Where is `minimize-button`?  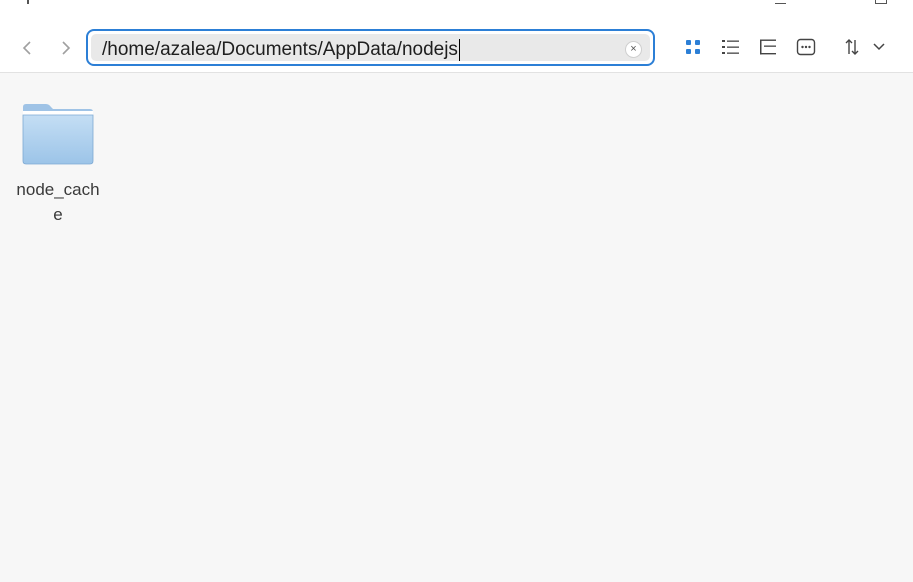 minimize-button is located at coordinates (781, 3).